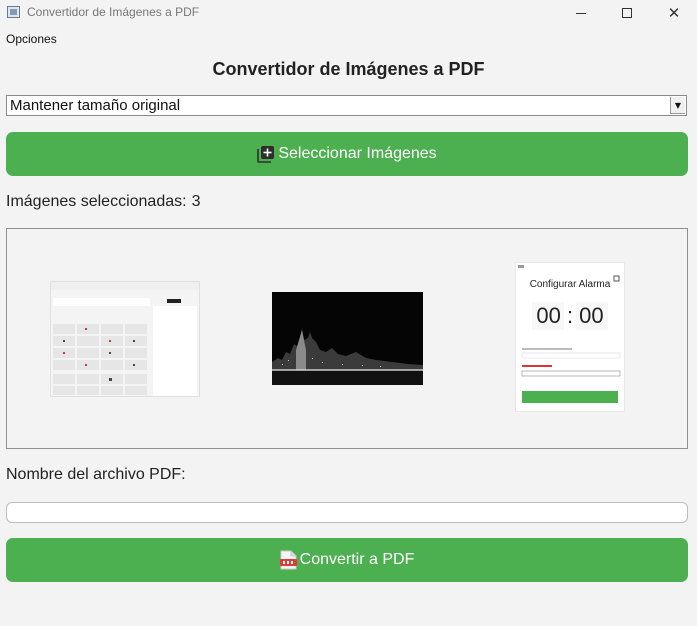 Image resolution: width=697 pixels, height=626 pixels. I want to click on pdf-name-label: Nombre del archivo PDF:, so click(96, 474).